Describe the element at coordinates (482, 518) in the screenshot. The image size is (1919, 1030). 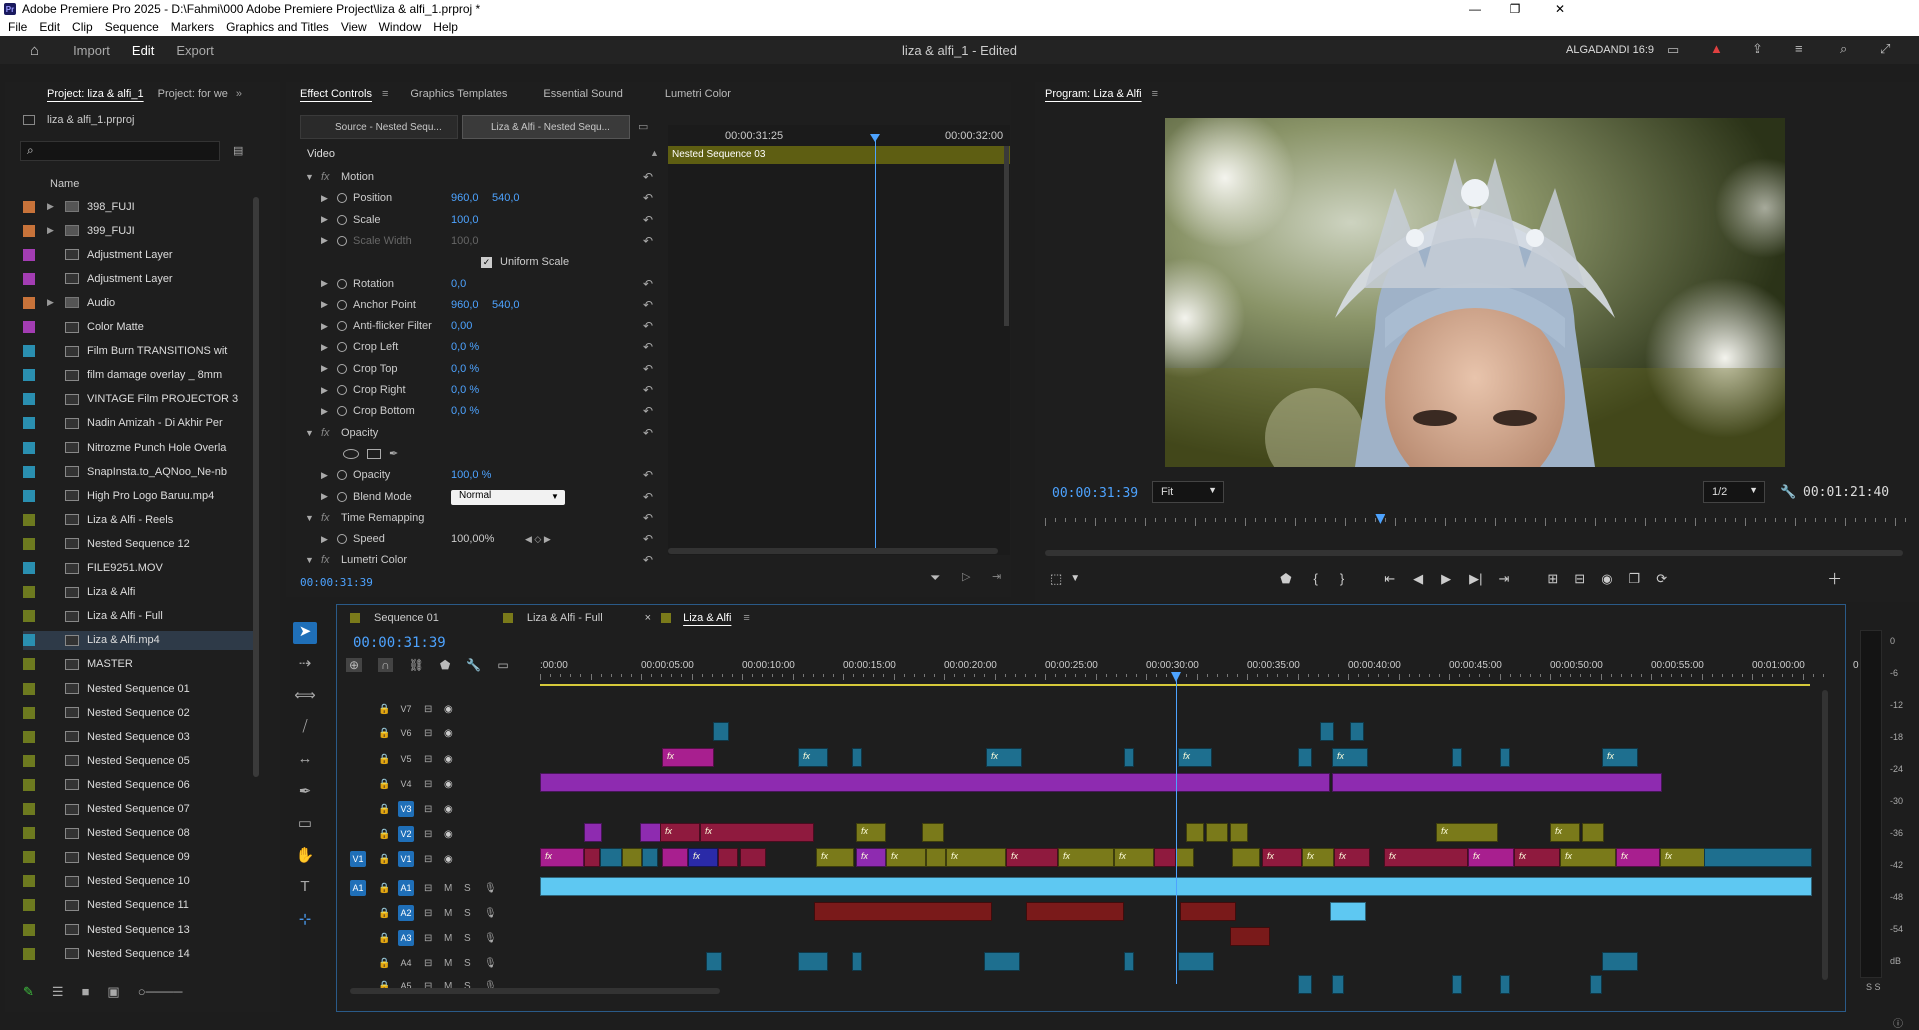
I see `ec-row-time-remapping: ▼ fx Time Remapping ↶` at that location.